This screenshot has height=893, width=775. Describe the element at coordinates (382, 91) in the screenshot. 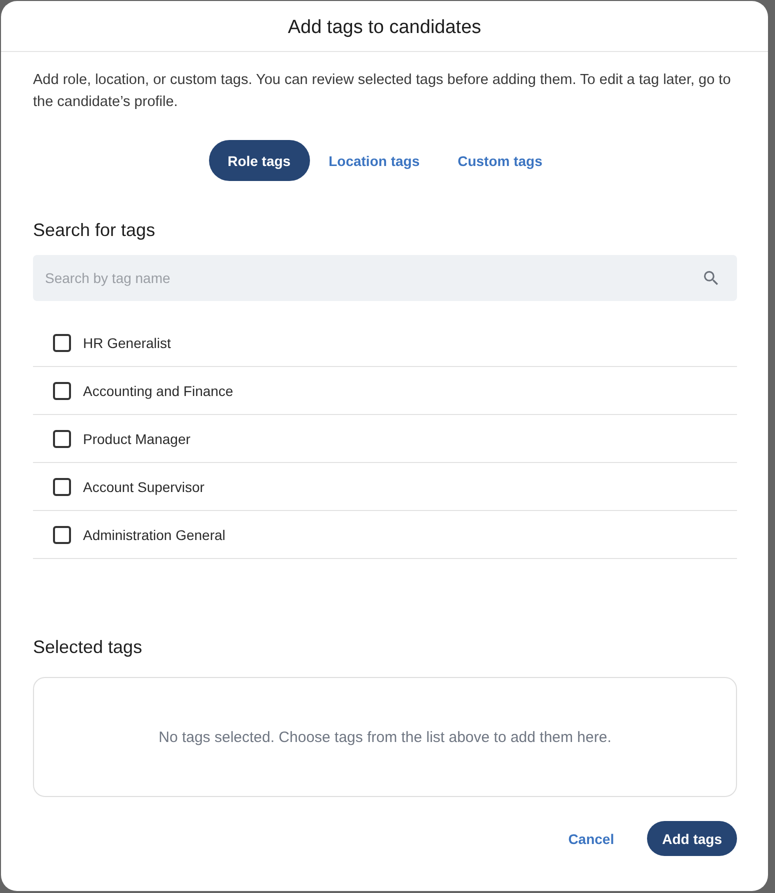

I see `dialog-description: Add role, location, or custom tags. You can review selected tags before adding them. To edit a tag later, go to the candidate’s profile.` at that location.